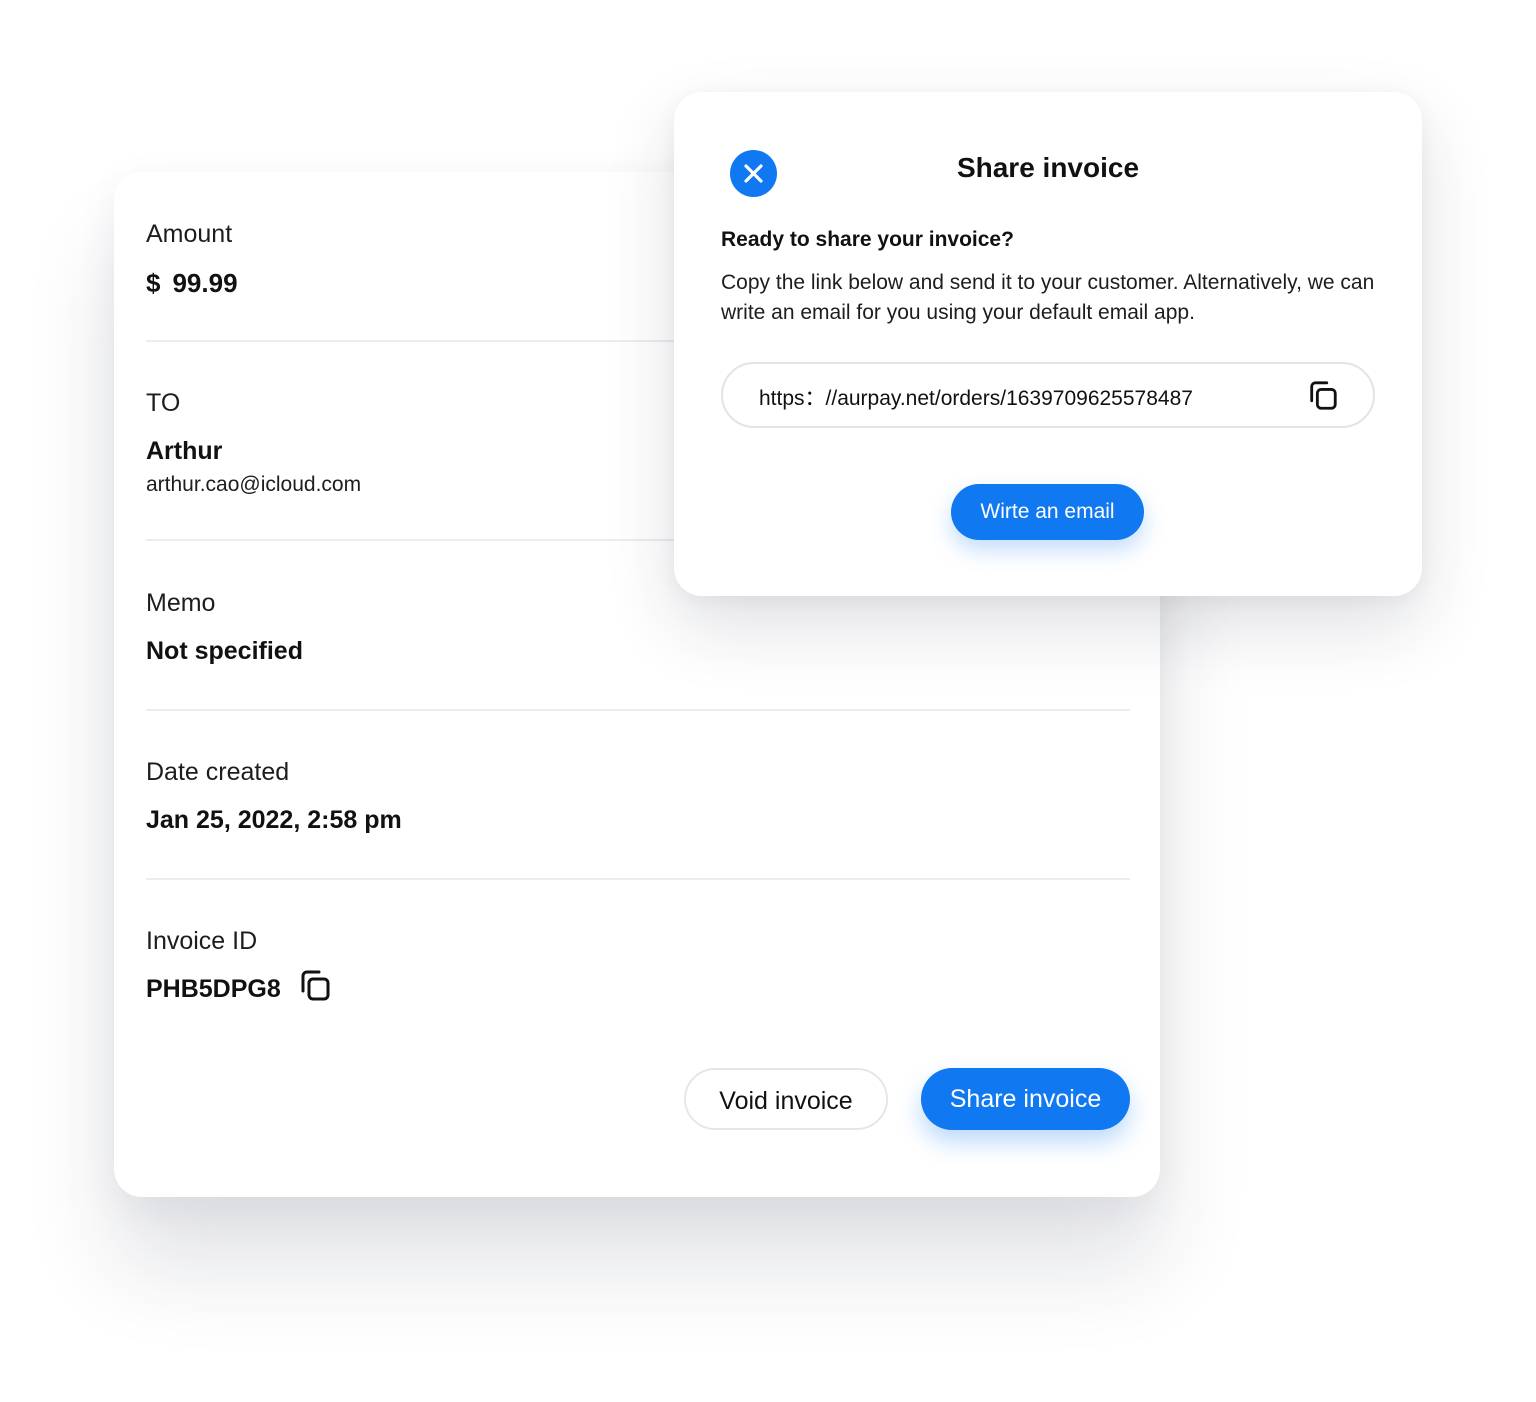  Describe the element at coordinates (189, 234) in the screenshot. I see `amount-label: Amount` at that location.